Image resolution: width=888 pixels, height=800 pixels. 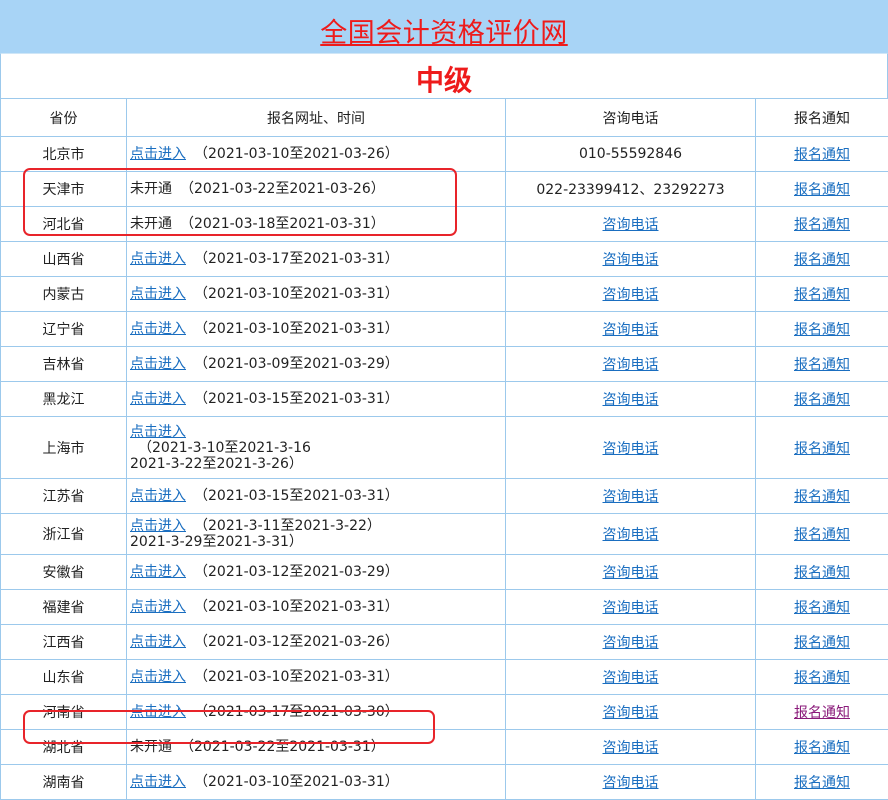 I want to click on registration-cell: 点击进入（2021-03-15至2021-03-31）, so click(x=316, y=399).